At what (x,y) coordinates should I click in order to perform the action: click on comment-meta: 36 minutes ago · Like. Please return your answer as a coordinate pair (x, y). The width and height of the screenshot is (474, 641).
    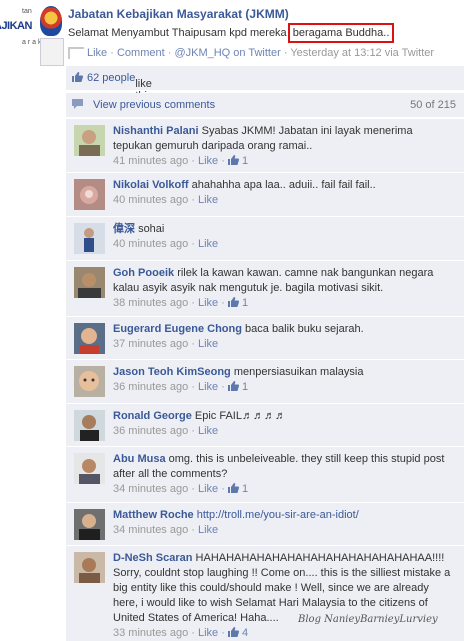
    Looking at the image, I should click on (166, 431).